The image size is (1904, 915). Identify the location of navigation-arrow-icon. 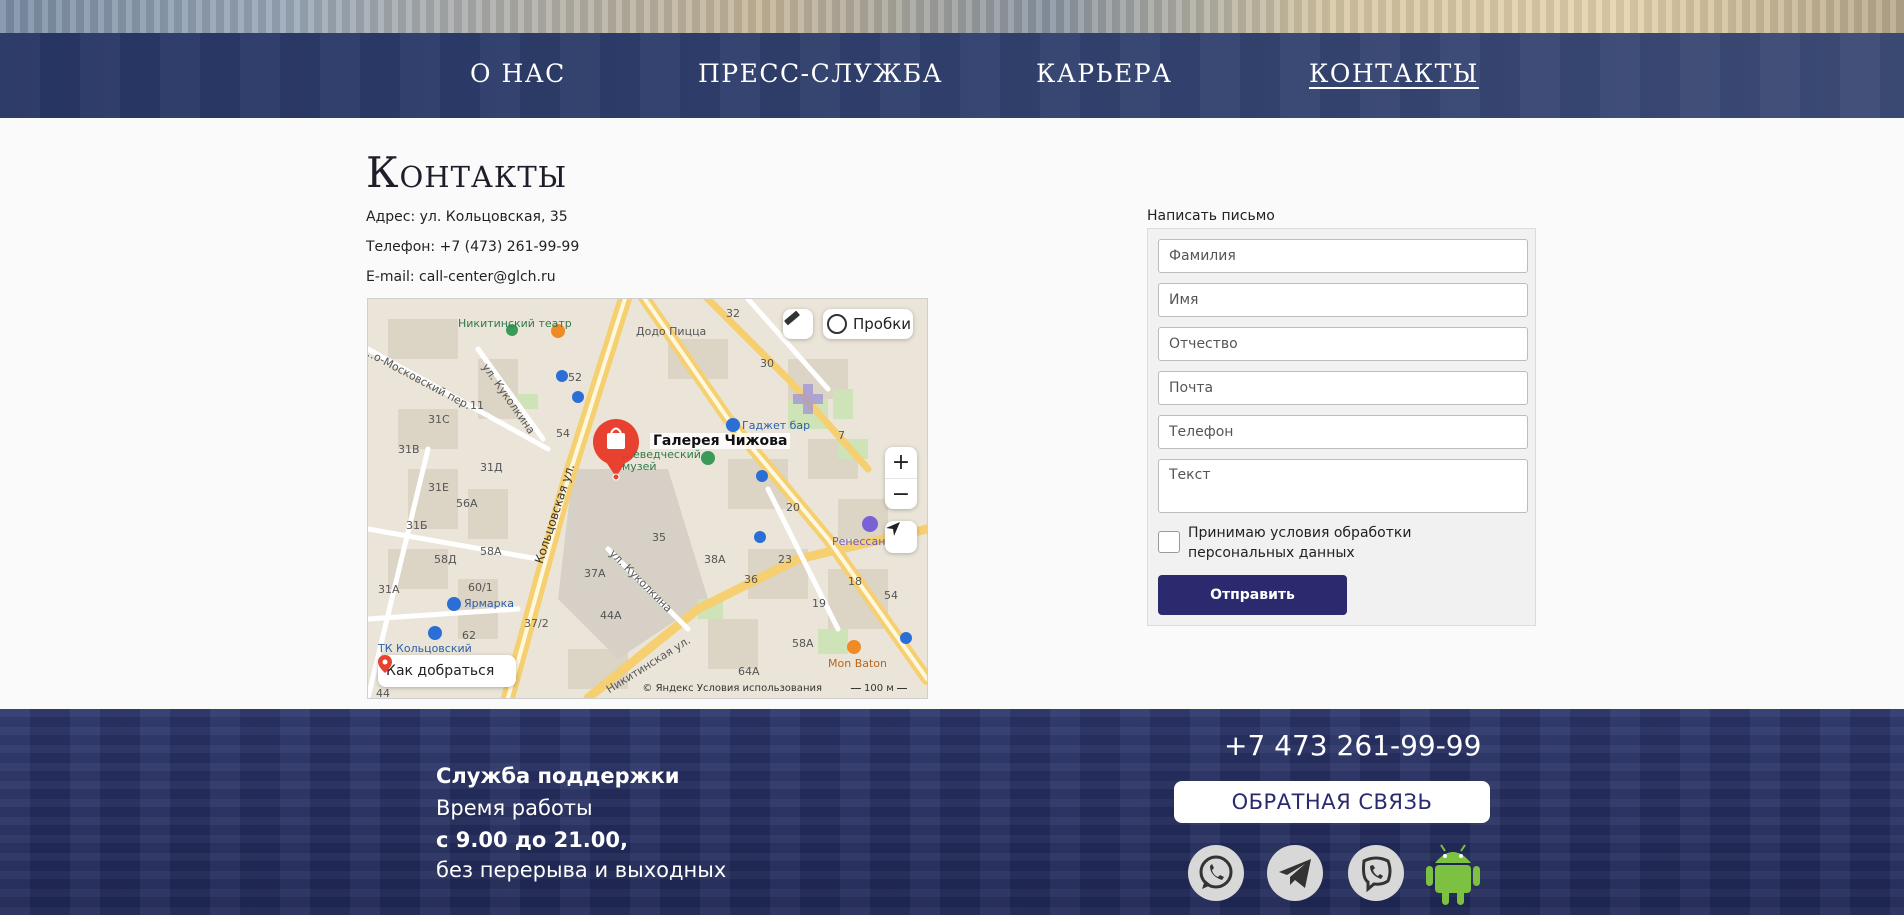
(893, 529).